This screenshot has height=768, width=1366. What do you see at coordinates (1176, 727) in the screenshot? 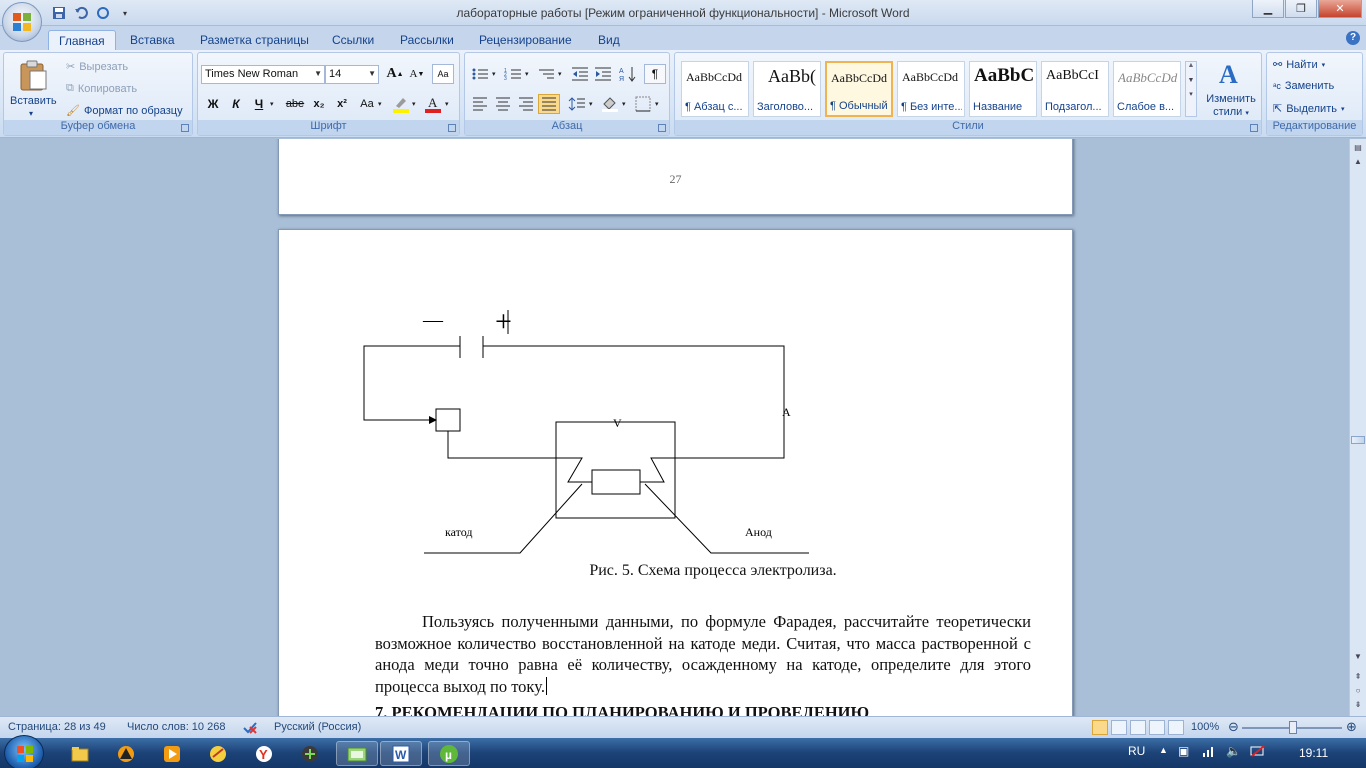
I see `draft-view-icon` at bounding box center [1176, 727].